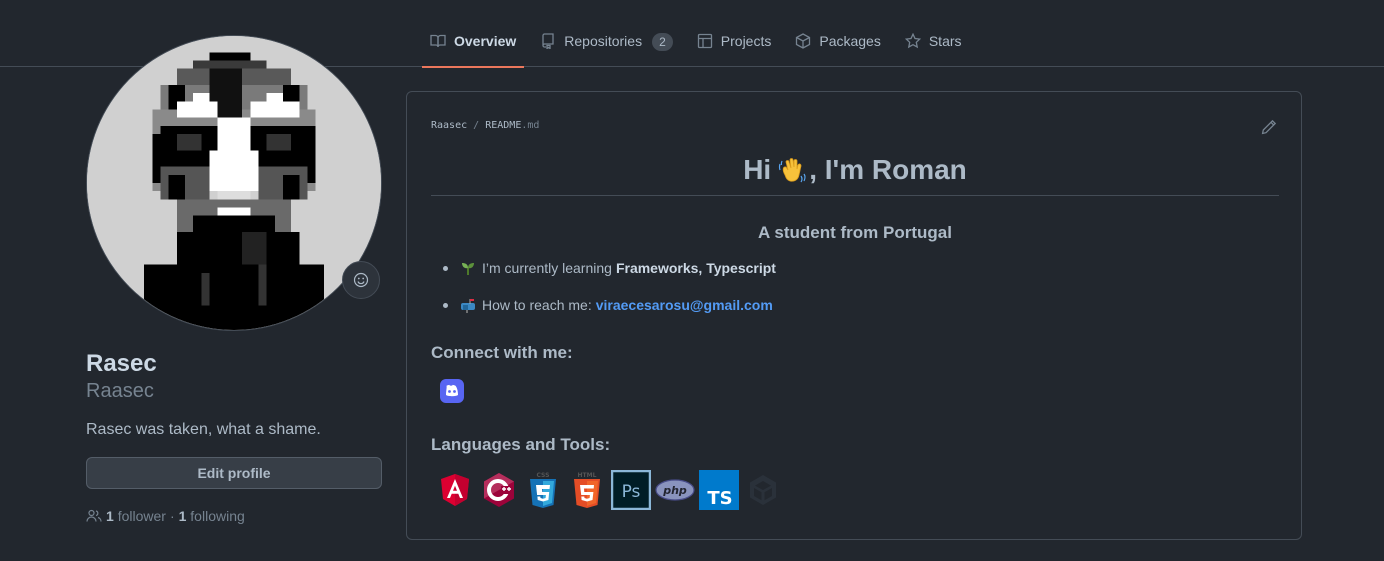 The image size is (1384, 561). I want to click on heading-divider, so click(855, 195).